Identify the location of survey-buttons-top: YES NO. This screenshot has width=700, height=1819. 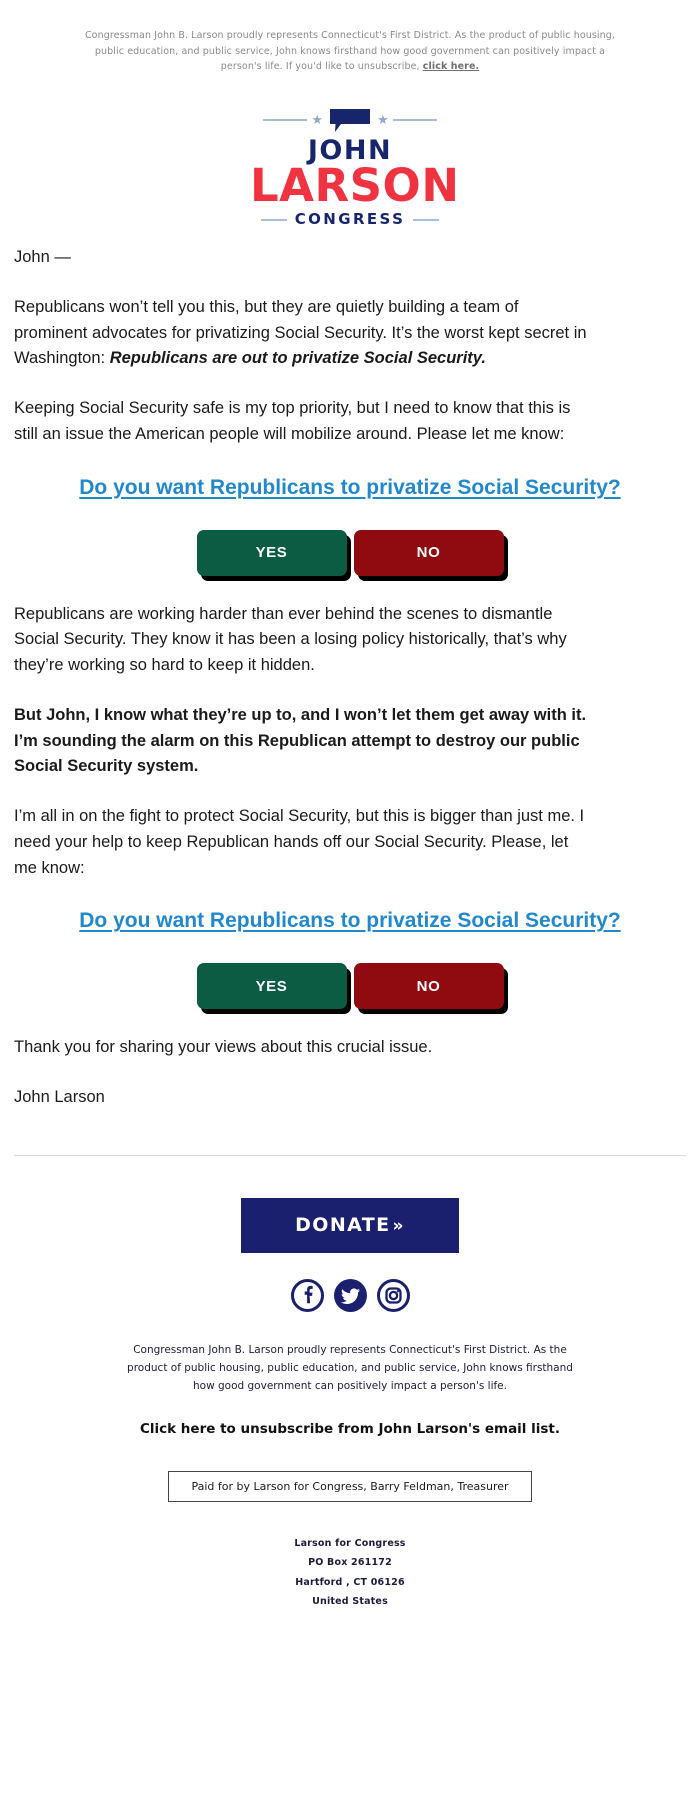
(350, 554).